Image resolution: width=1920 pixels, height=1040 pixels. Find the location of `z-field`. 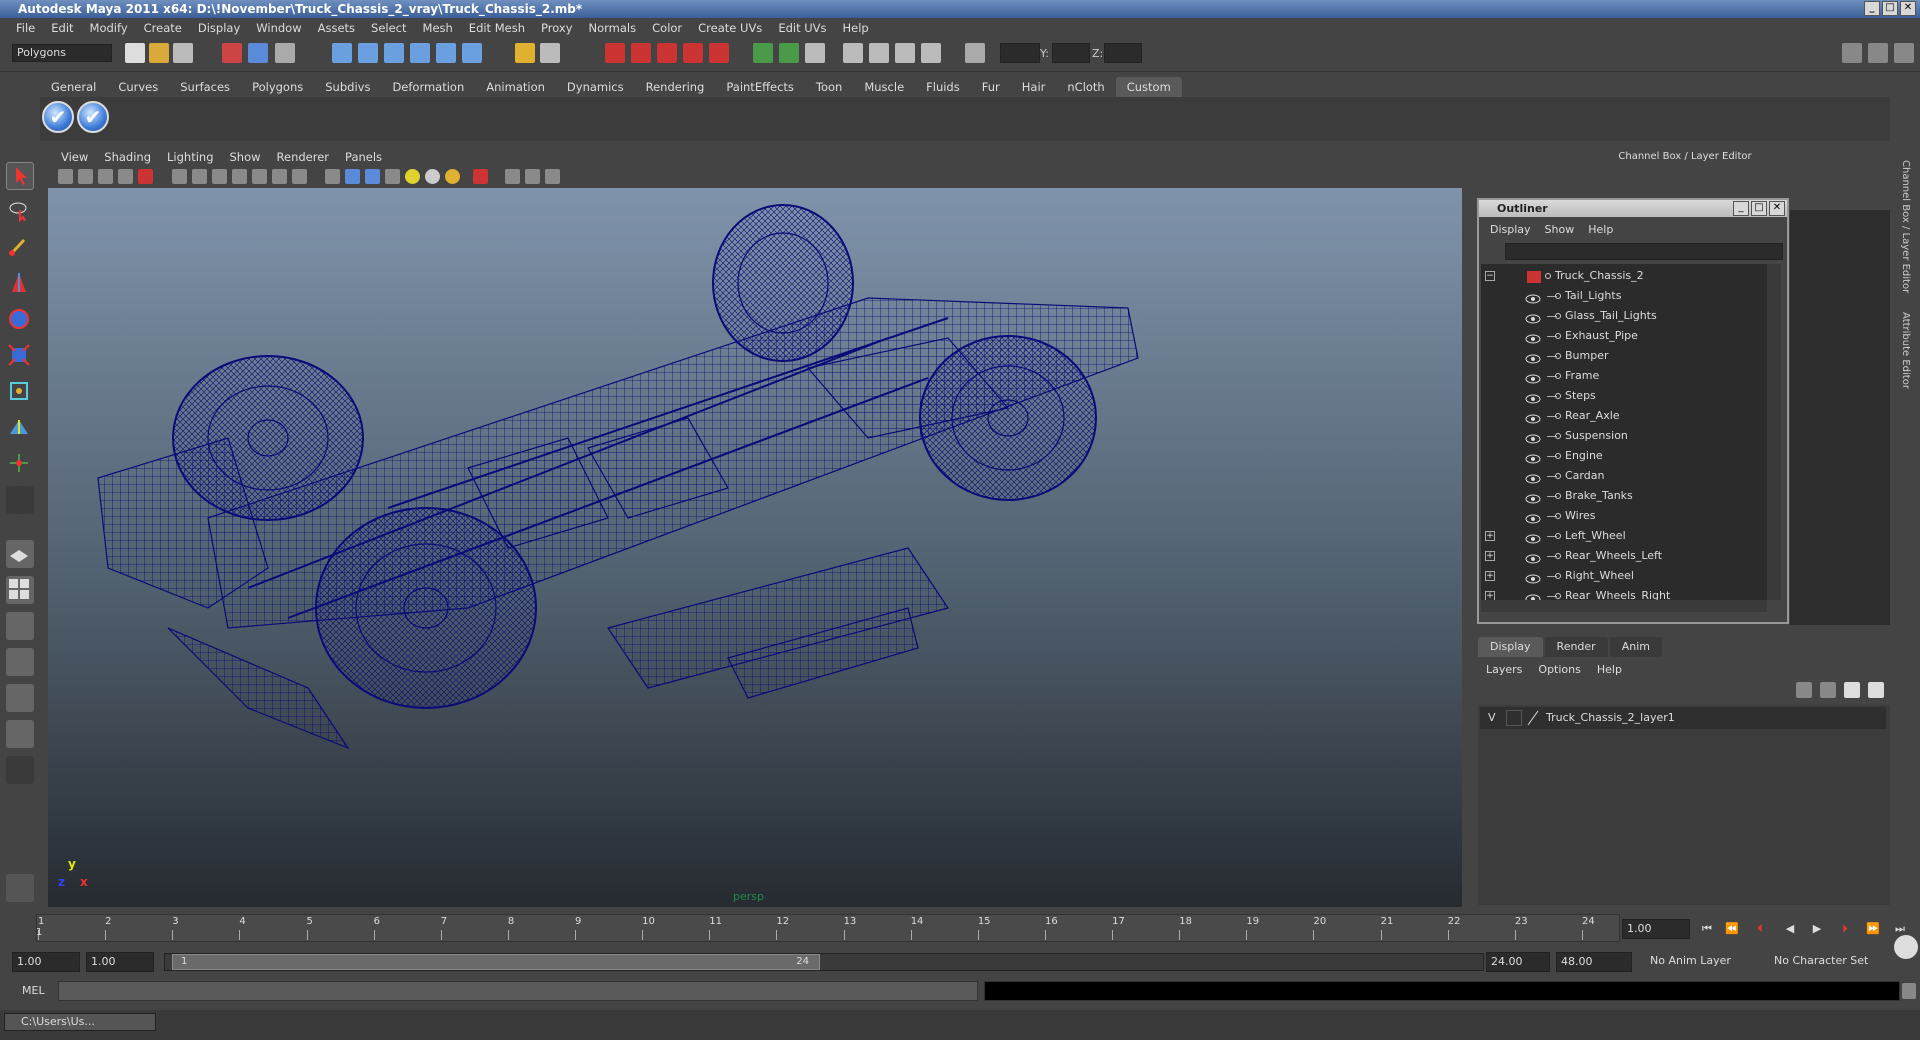

z-field is located at coordinates (1123, 53).